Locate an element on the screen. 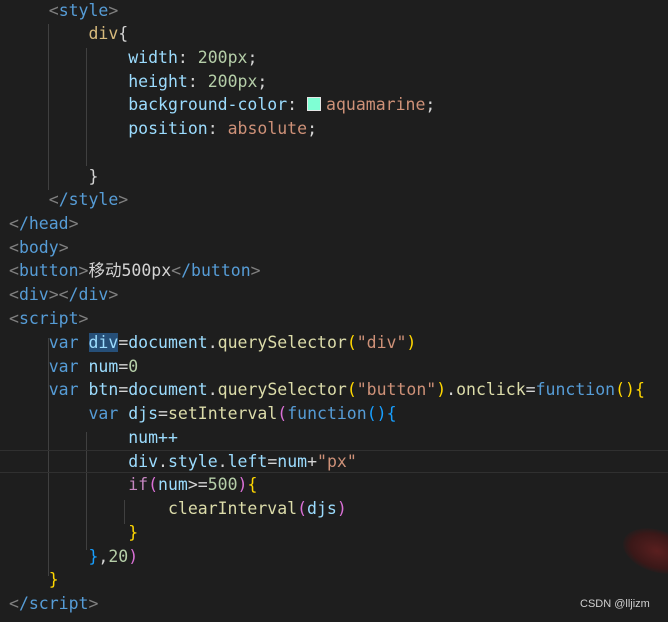  code-line: </head> is located at coordinates (44, 224).